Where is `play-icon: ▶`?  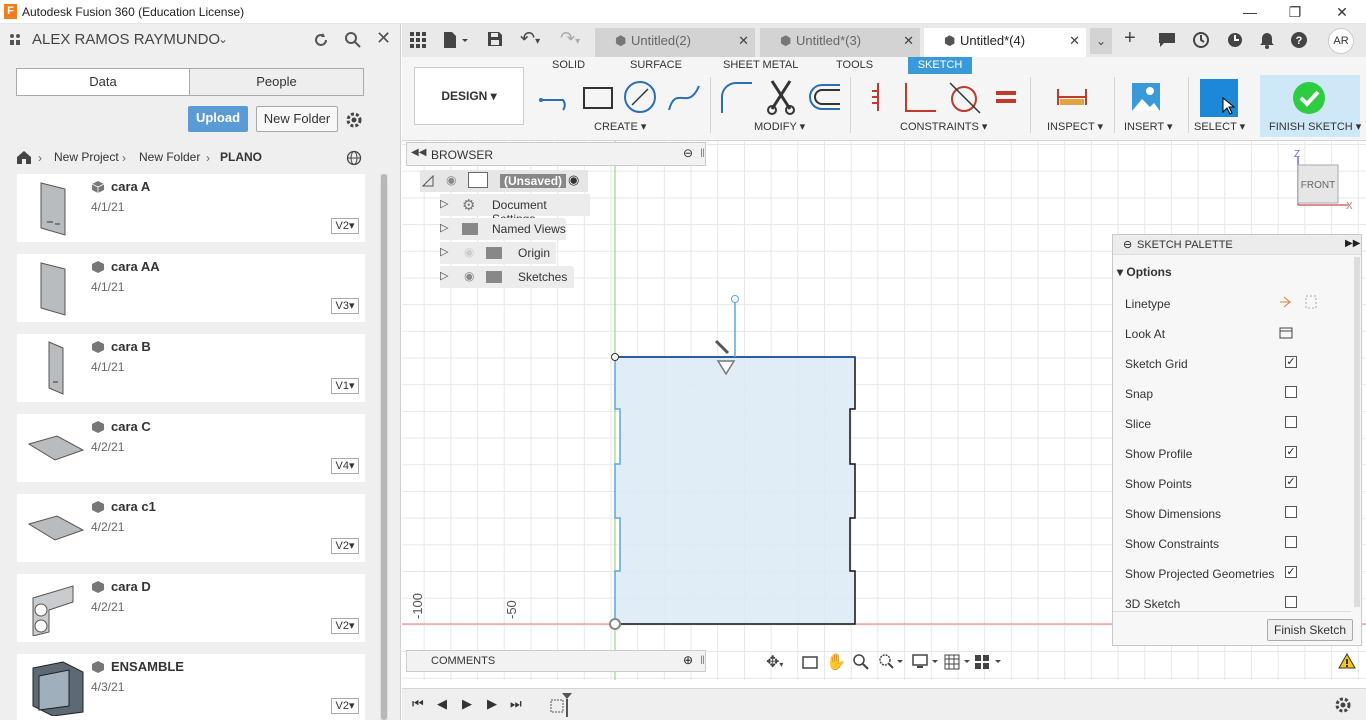 play-icon: ▶ is located at coordinates (467, 704).